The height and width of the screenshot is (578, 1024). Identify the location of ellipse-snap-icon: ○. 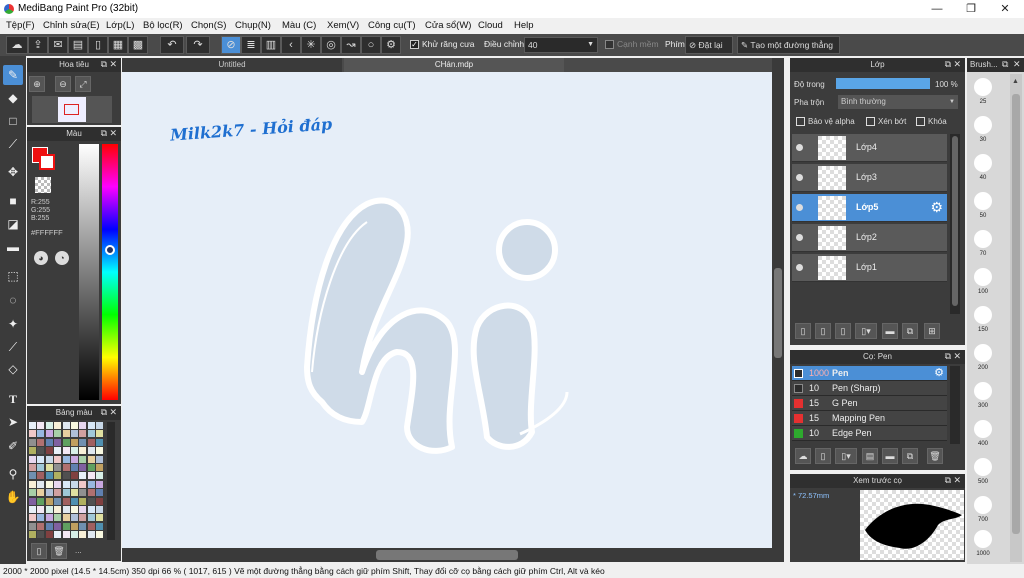
(371, 45).